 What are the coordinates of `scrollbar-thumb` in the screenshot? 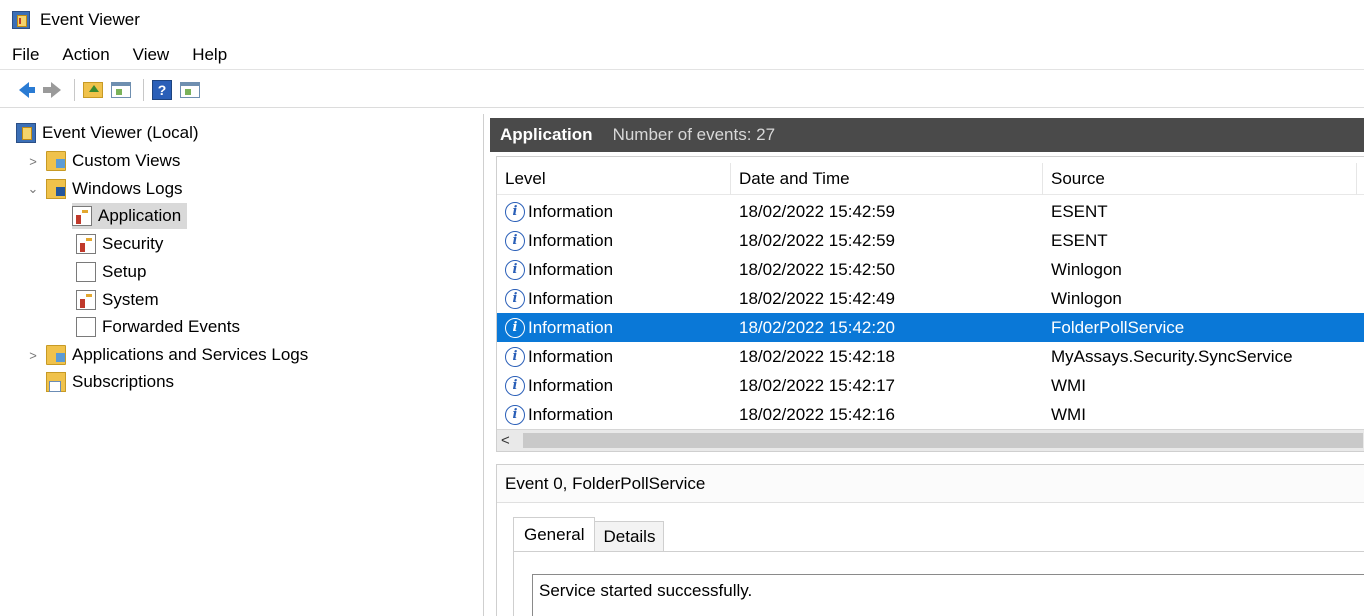 It's located at (943, 440).